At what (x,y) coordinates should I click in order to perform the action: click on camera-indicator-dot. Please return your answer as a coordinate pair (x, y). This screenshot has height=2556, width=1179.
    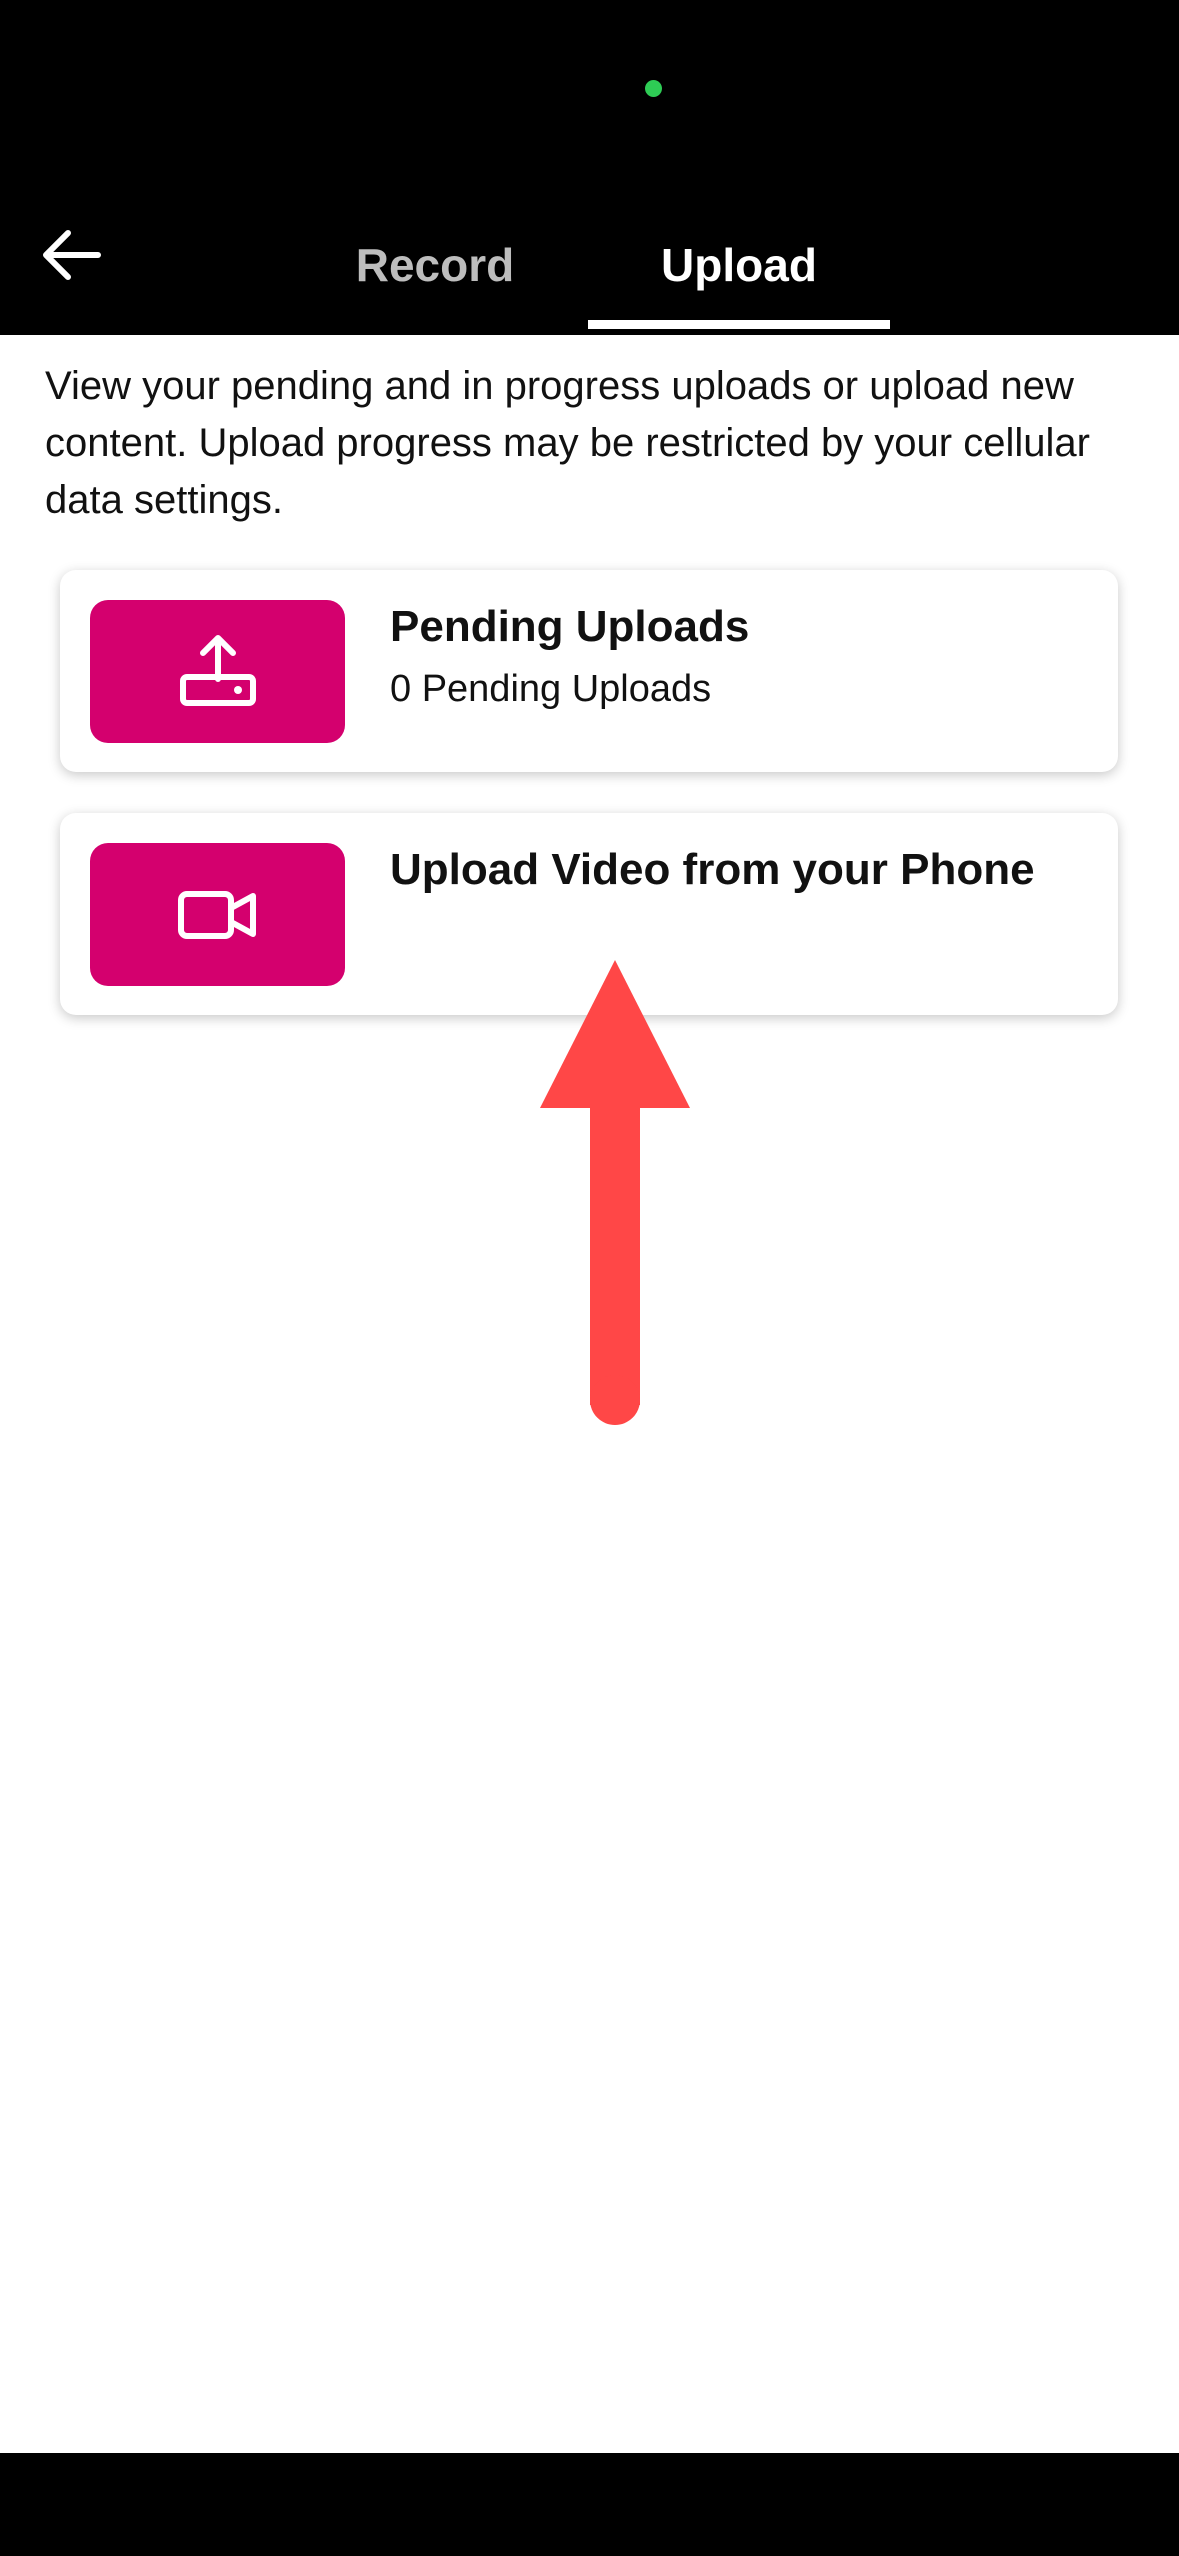
    Looking at the image, I should click on (653, 88).